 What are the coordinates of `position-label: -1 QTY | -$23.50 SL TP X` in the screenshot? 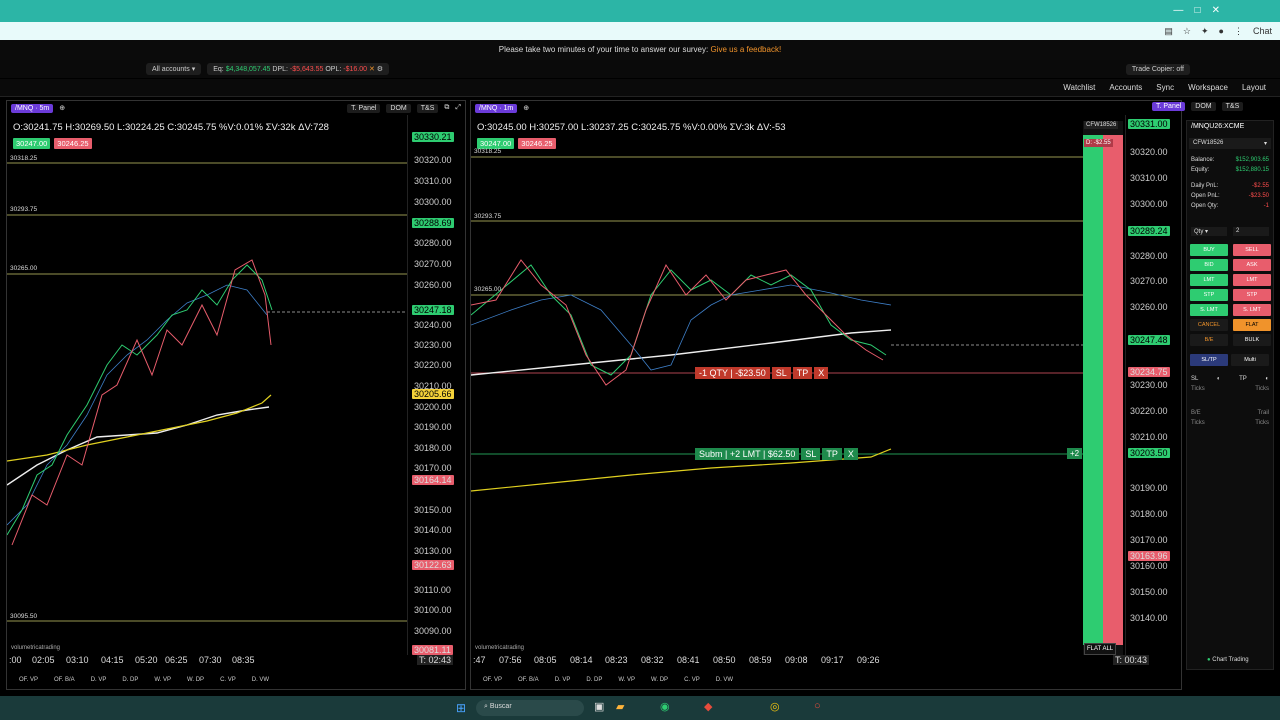 It's located at (762, 373).